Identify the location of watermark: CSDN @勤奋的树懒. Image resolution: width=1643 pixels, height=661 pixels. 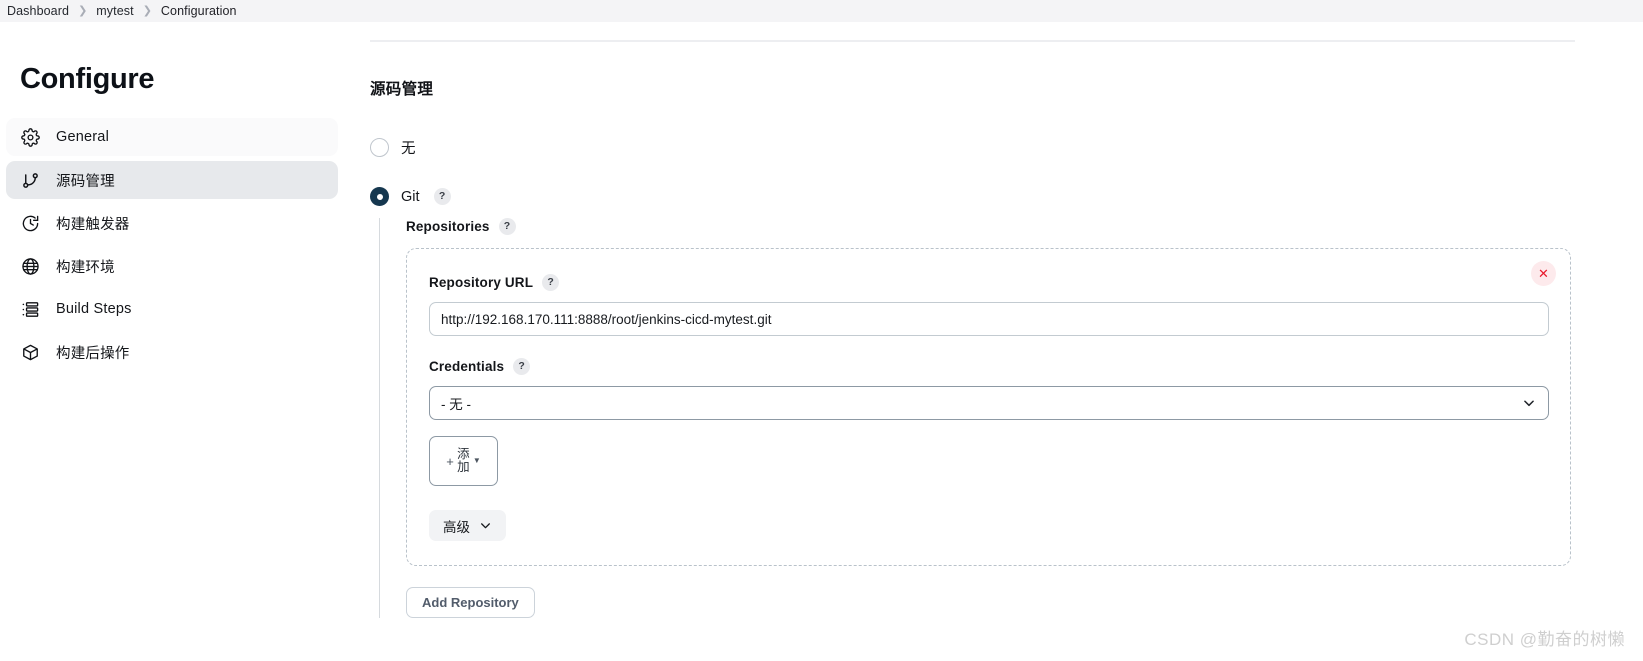
(1544, 639).